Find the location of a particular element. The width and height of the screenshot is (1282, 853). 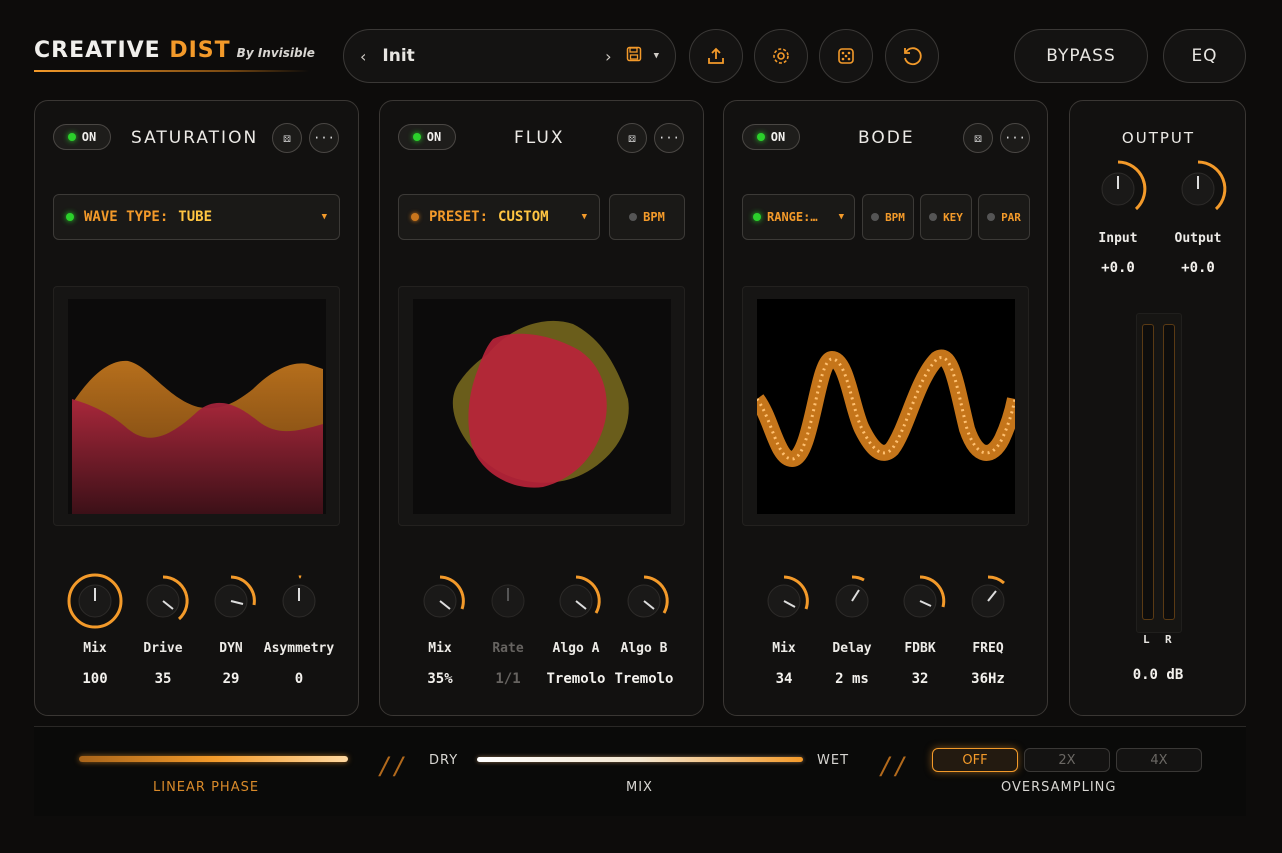

flux-blob is located at coordinates (540, 404).